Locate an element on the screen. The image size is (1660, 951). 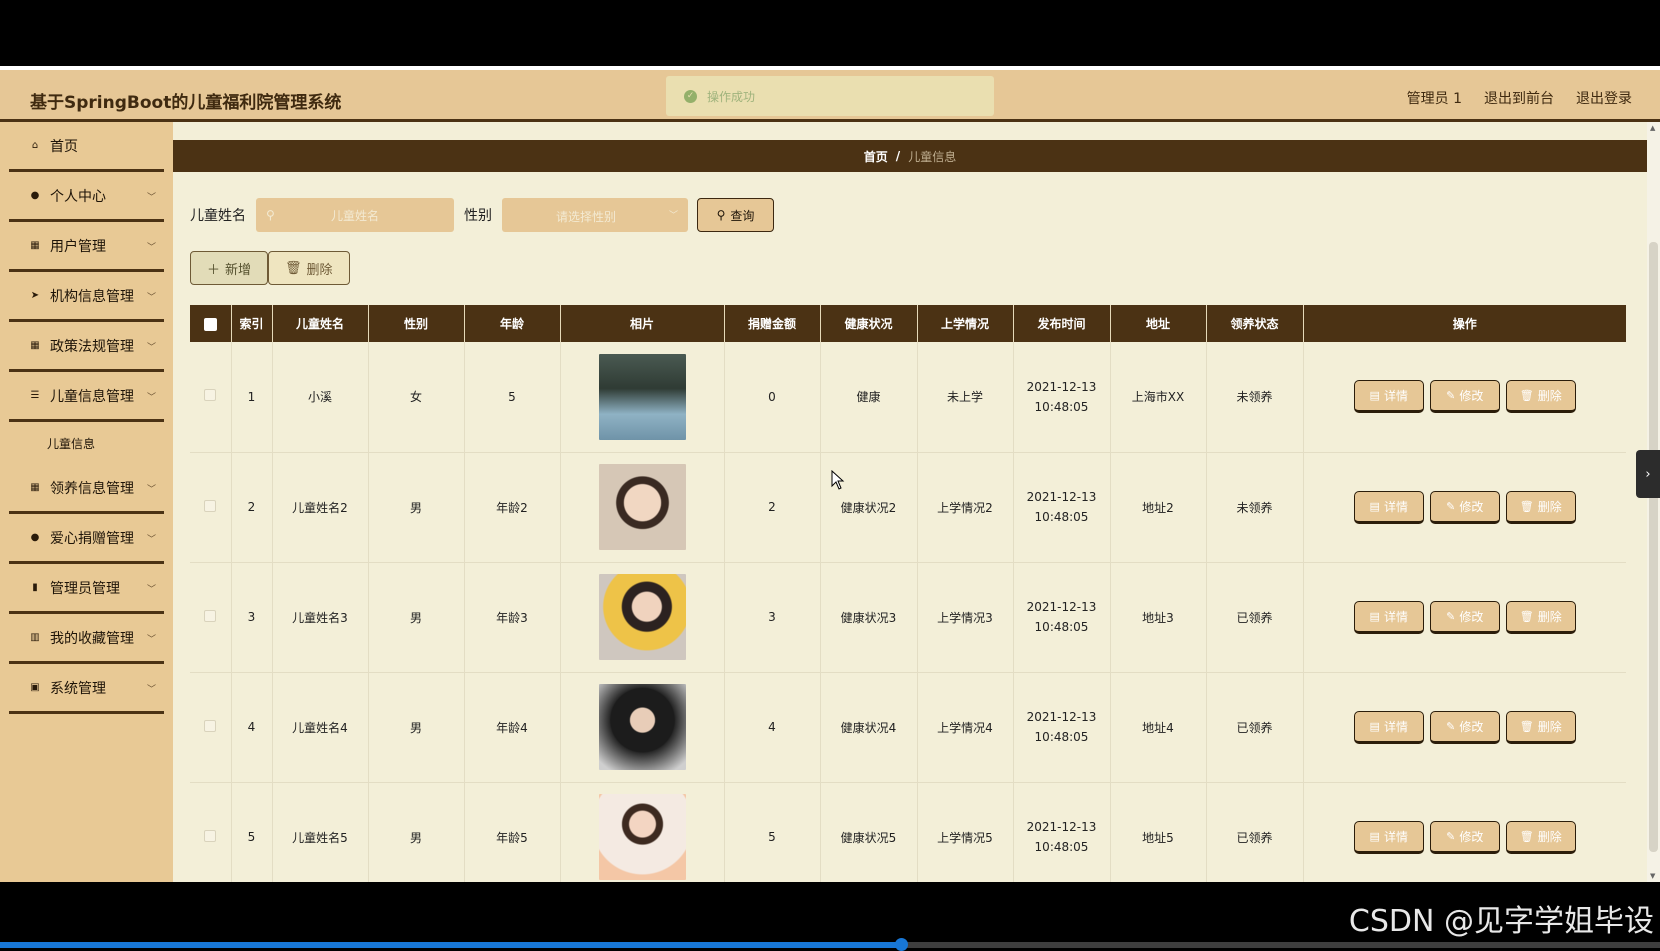
select-all-cell is located at coordinates (211, 323).